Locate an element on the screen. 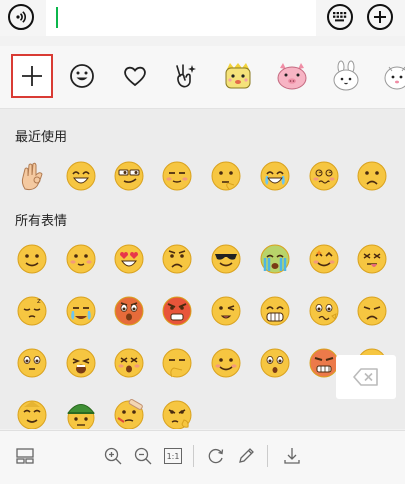 This screenshot has width=405, height=484. download-button is located at coordinates (292, 456).